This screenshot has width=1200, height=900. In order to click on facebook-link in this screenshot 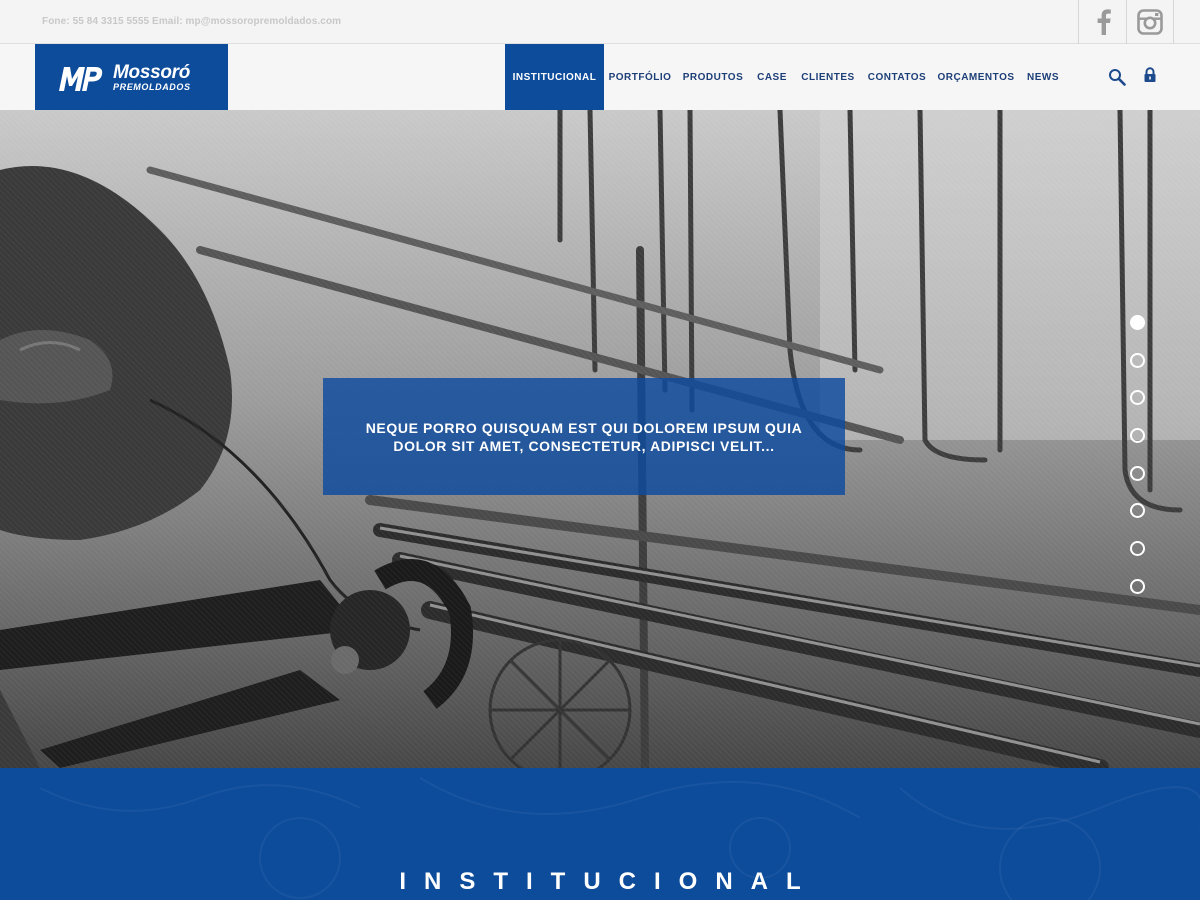, I will do `click(1102, 22)`.